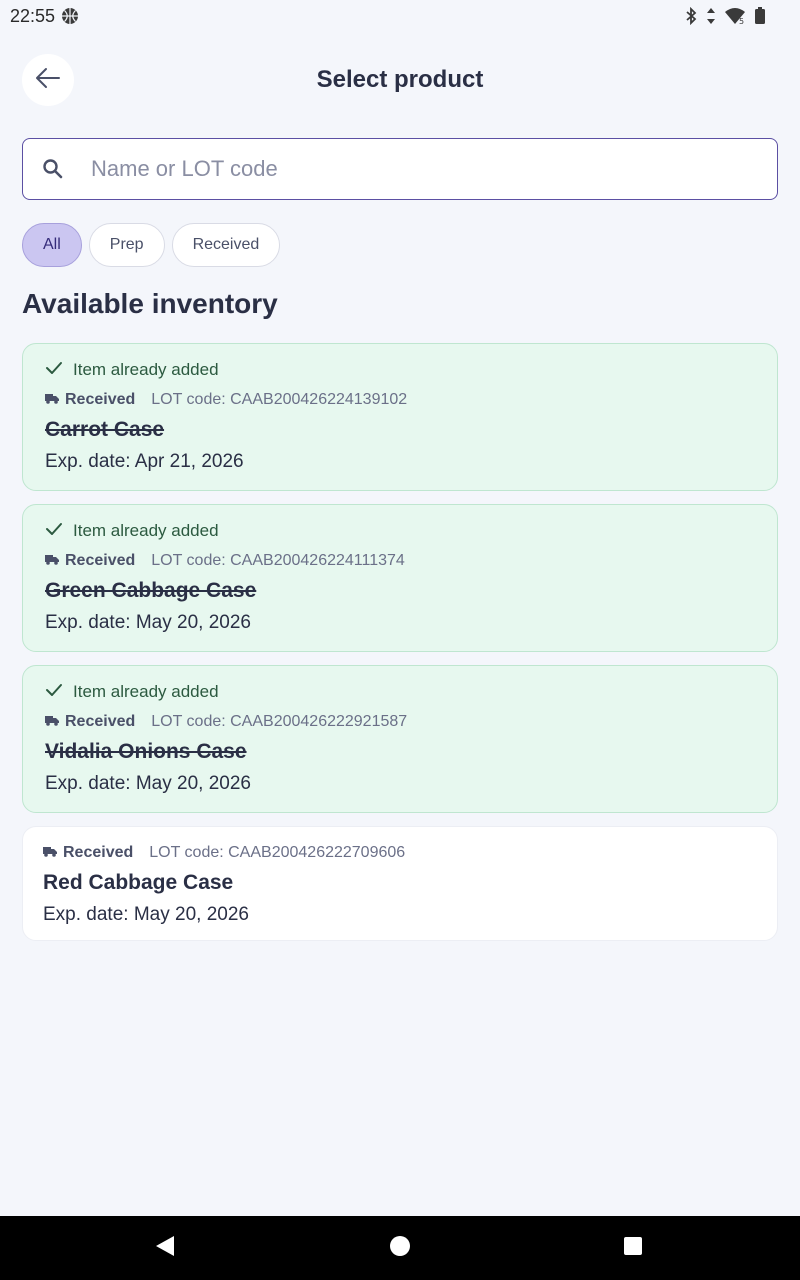  I want to click on navigation-bar, so click(400, 1248).